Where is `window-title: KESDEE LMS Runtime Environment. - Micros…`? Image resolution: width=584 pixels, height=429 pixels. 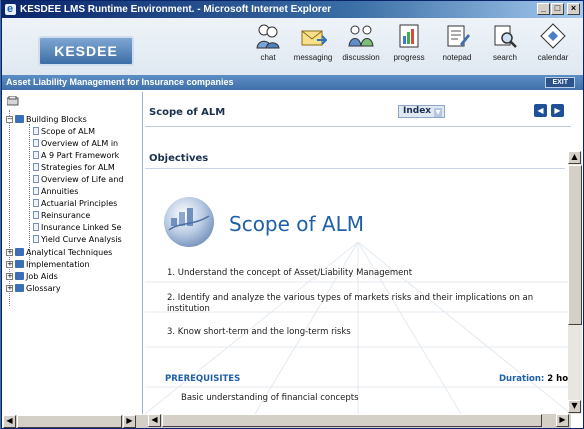 window-title: KESDEE LMS Runtime Environment. - Micros… is located at coordinates (176, 9).